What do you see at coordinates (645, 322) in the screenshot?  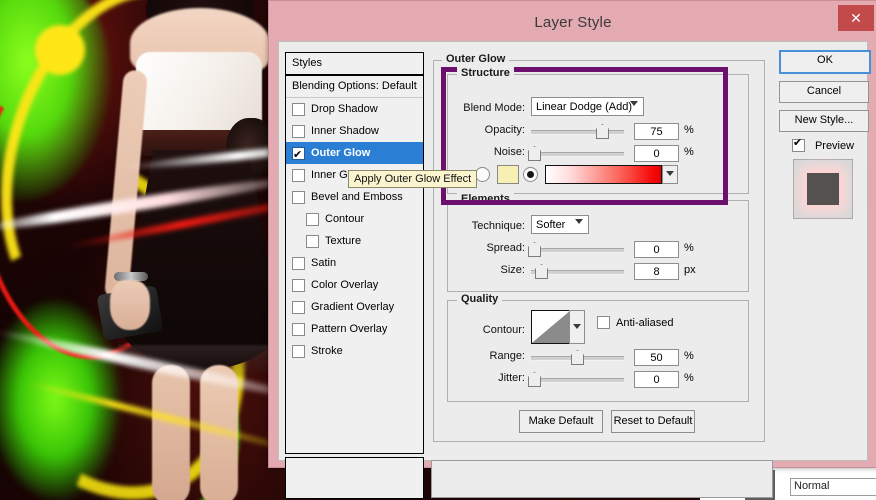 I see `anti-aliased-label: Anti-aliased` at bounding box center [645, 322].